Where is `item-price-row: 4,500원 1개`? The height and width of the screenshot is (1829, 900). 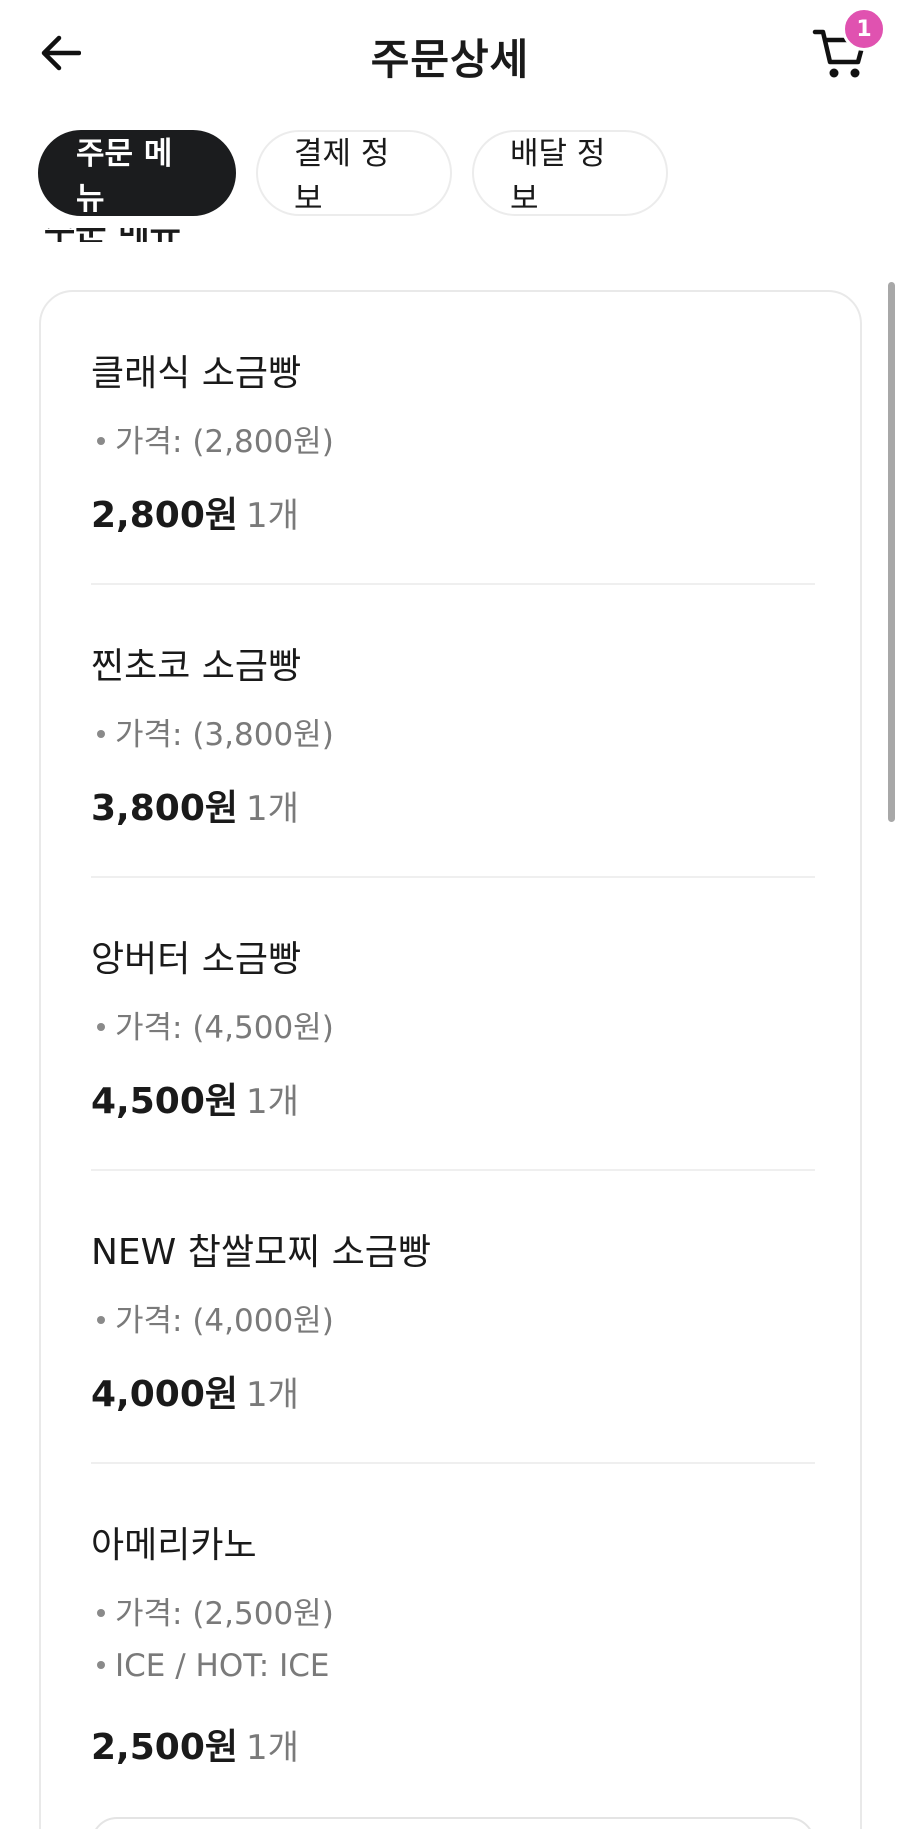 item-price-row: 4,500원 1개 is located at coordinates (195, 1098).